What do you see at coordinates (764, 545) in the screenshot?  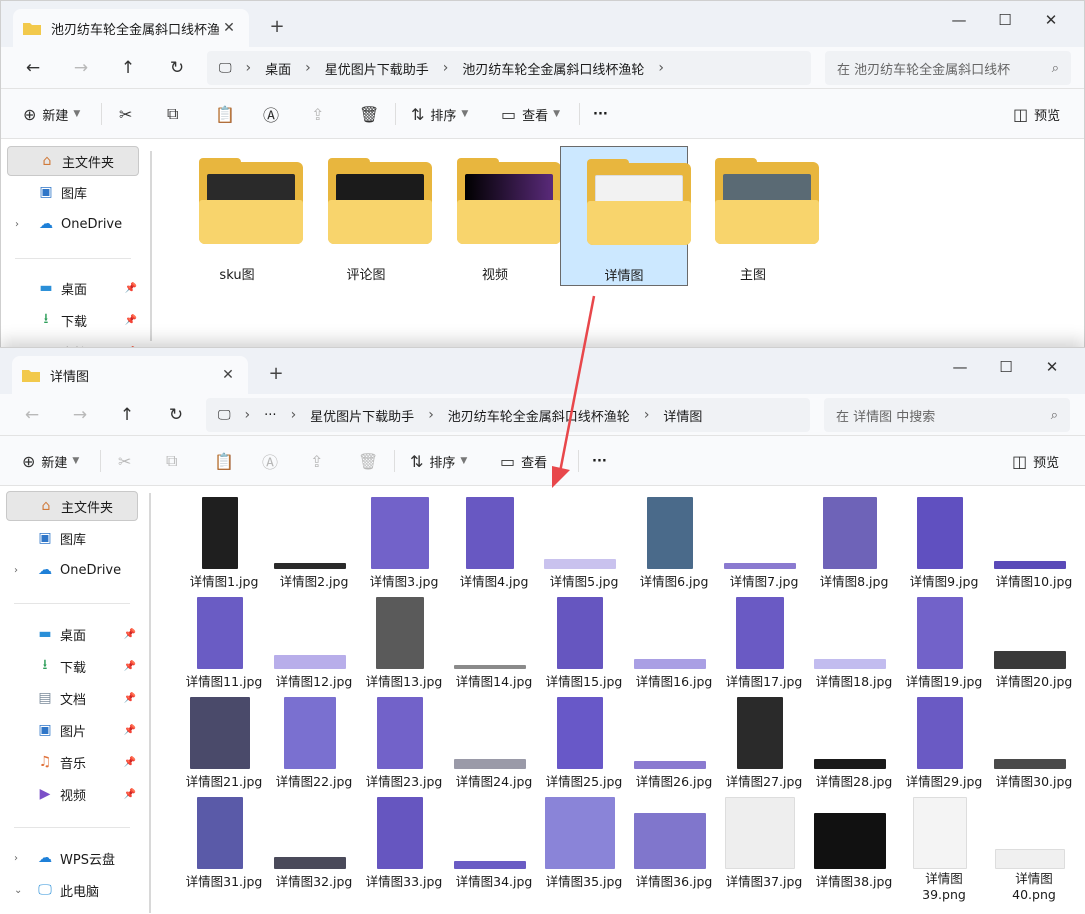 I see `file-item: 详情图7.jpg` at bounding box center [764, 545].